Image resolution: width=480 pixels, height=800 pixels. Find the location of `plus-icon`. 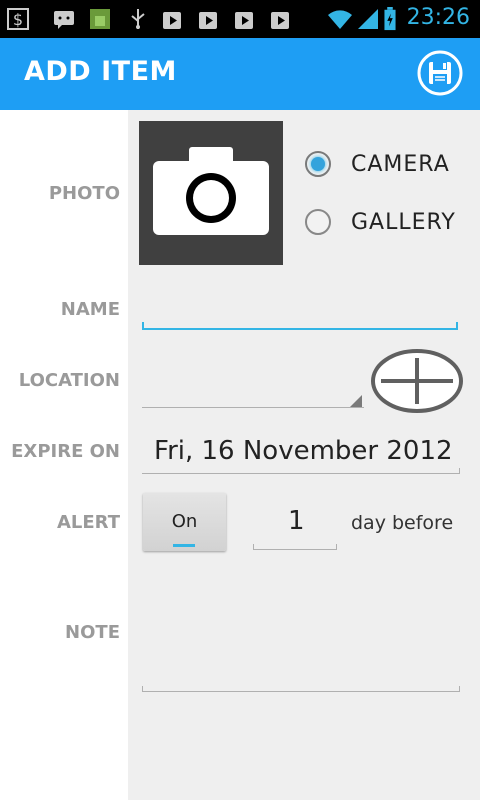

plus-icon is located at coordinates (417, 381).